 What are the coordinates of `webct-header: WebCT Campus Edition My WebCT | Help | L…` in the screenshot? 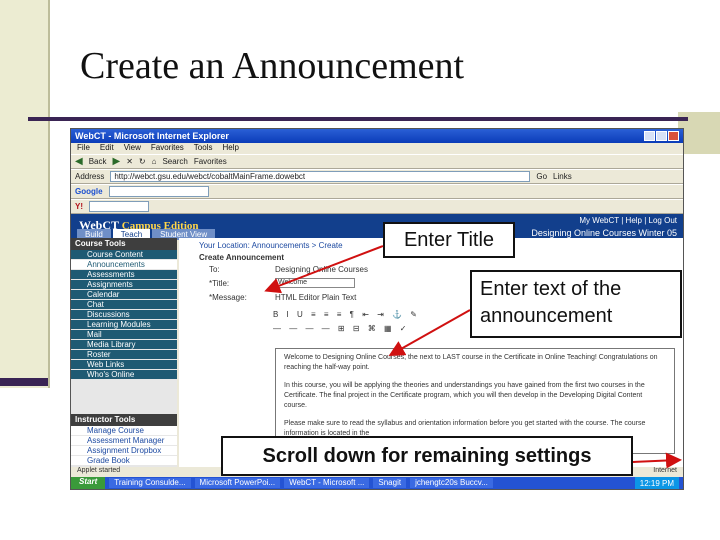 It's located at (377, 227).